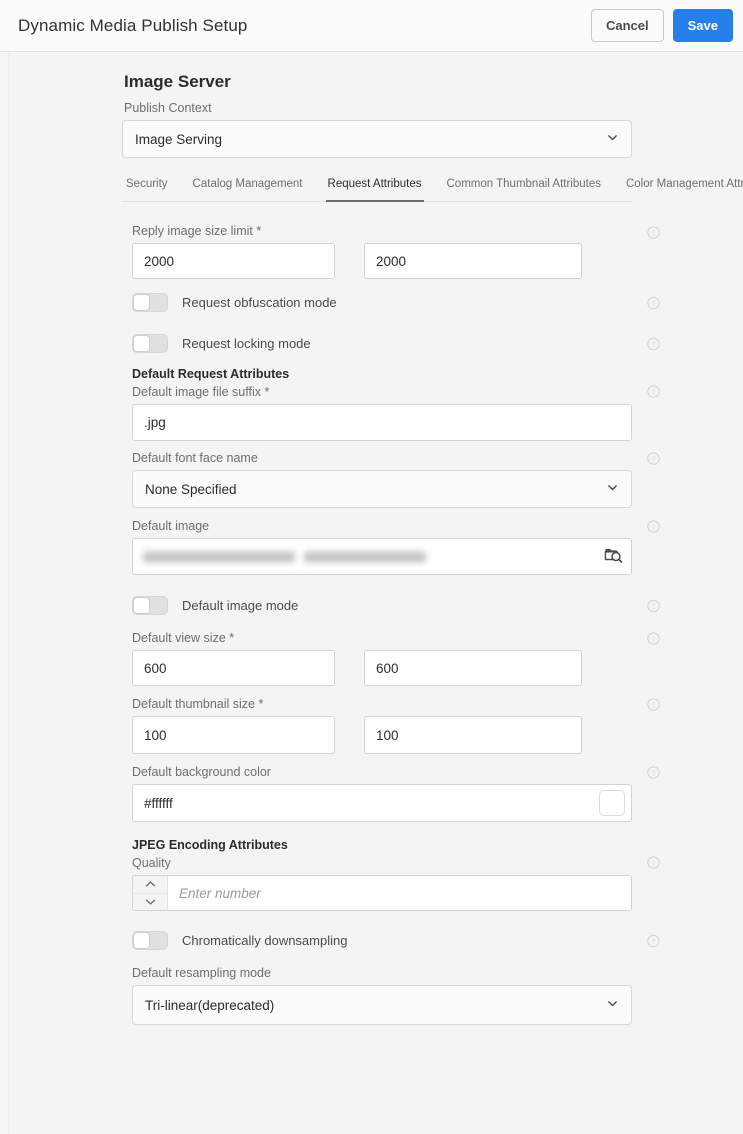  What do you see at coordinates (473, 668) in the screenshot?
I see `default-view-size-height-input` at bounding box center [473, 668].